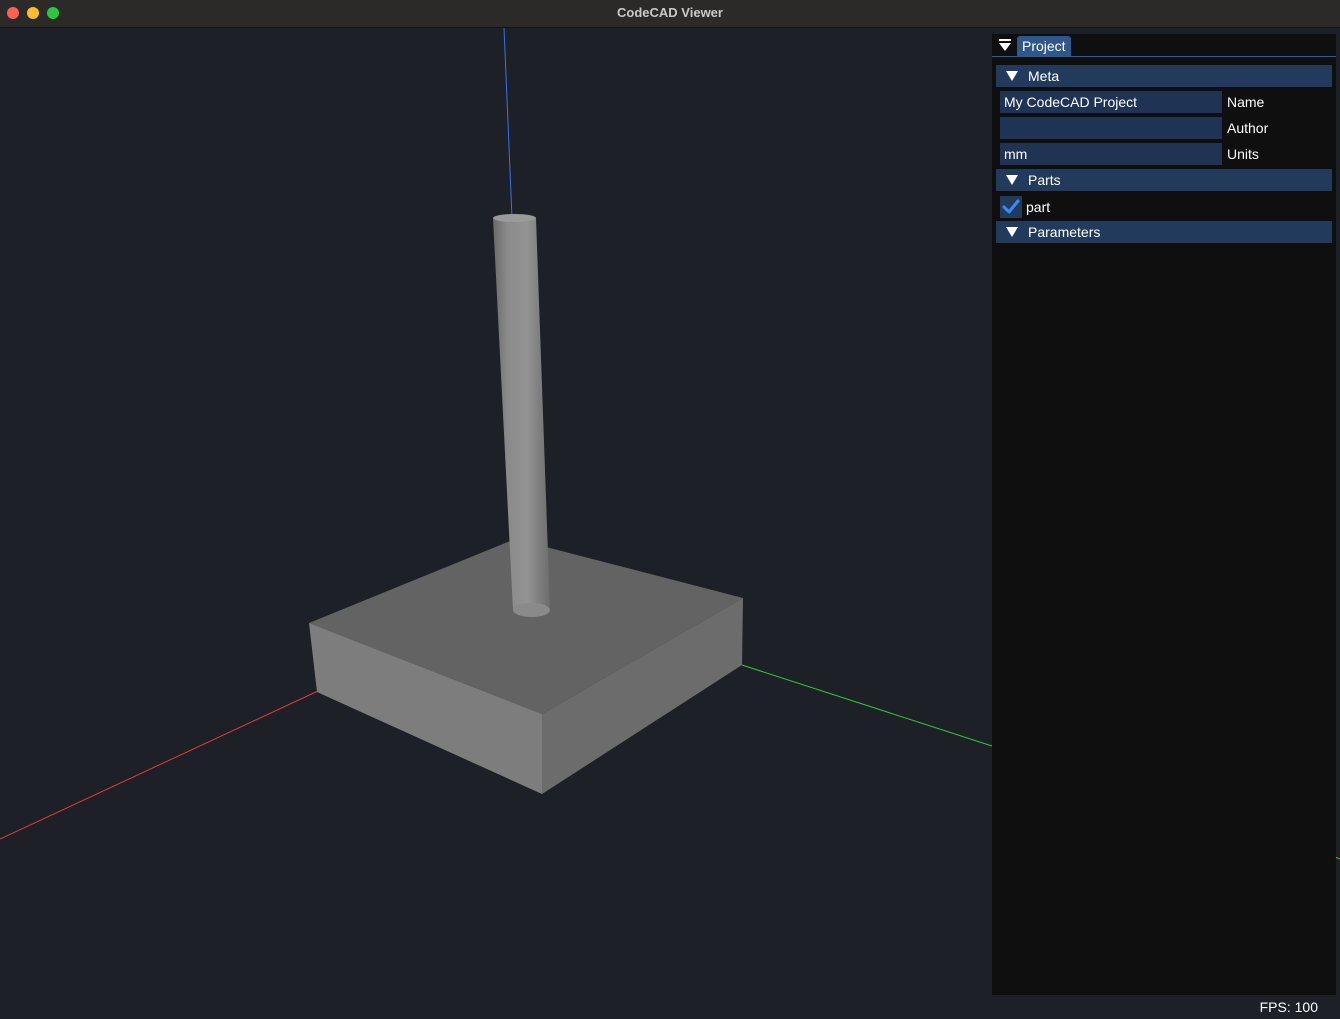  I want to click on author-label: Author, so click(1248, 128).